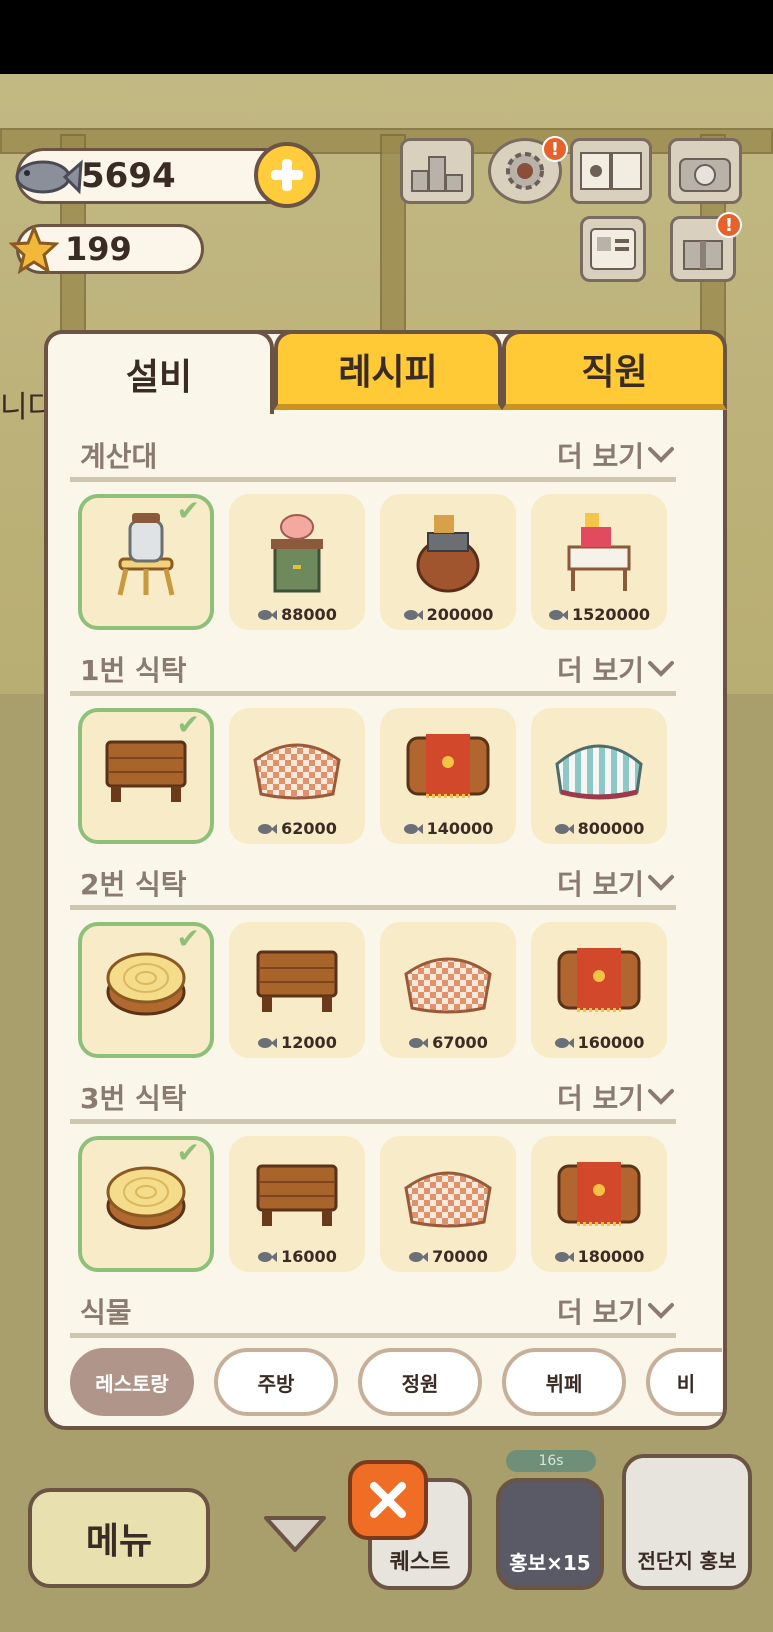 The image size is (773, 1632). Describe the element at coordinates (373, 457) in the screenshot. I see `section-header: 계산대 더 보기` at that location.